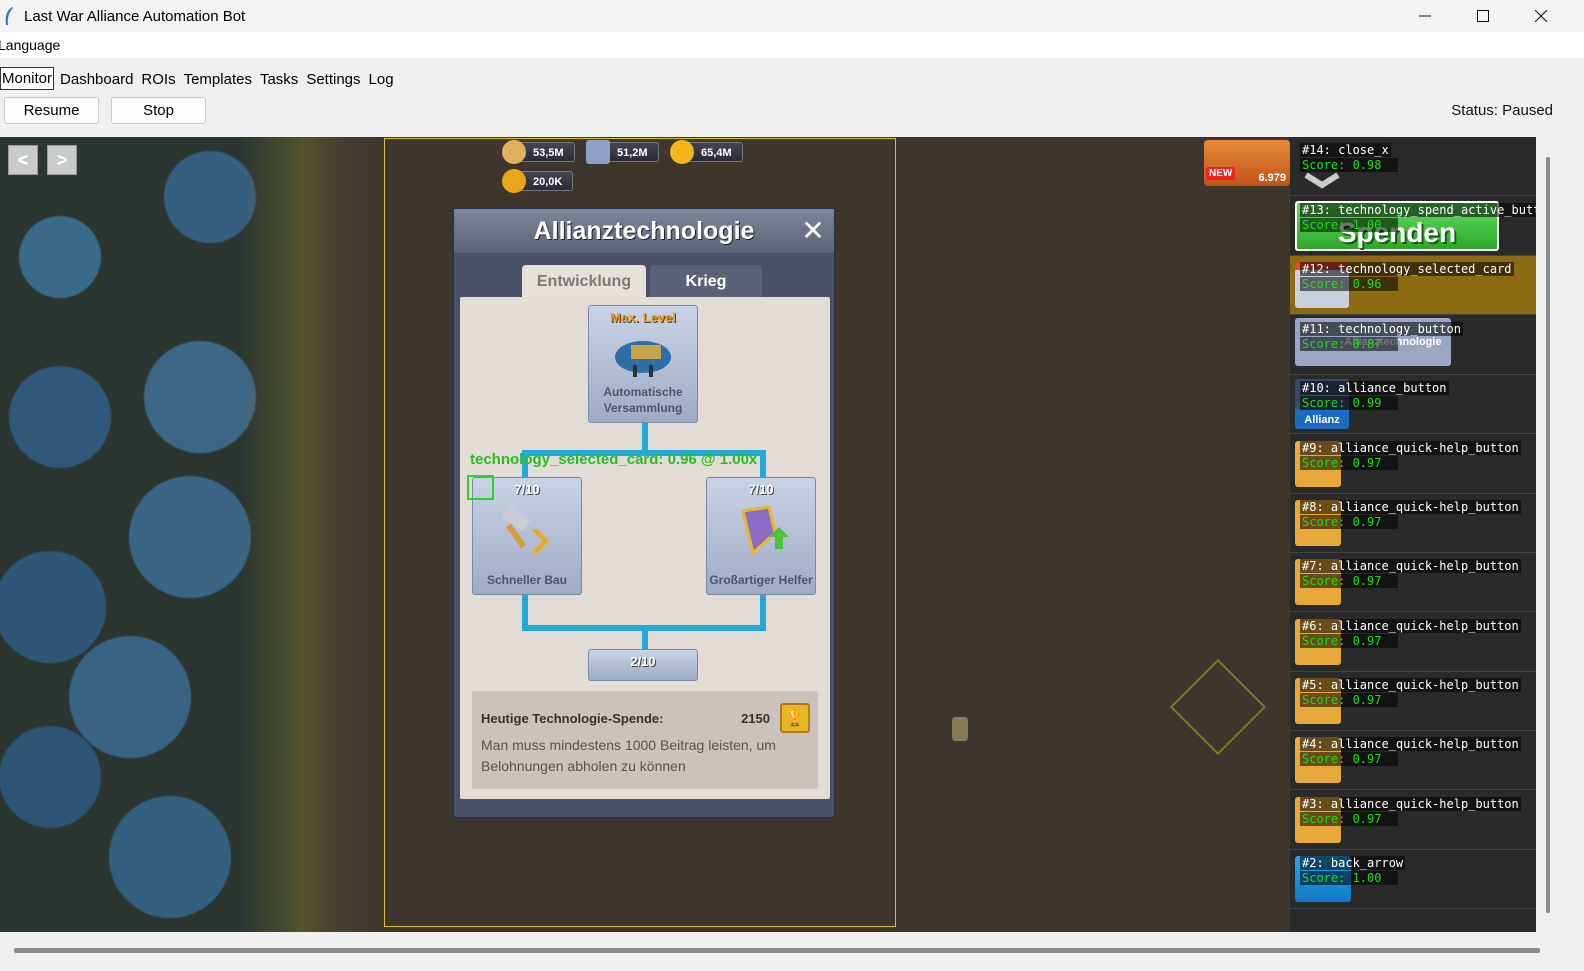  I want to click on maximize-button, so click(1483, 16).